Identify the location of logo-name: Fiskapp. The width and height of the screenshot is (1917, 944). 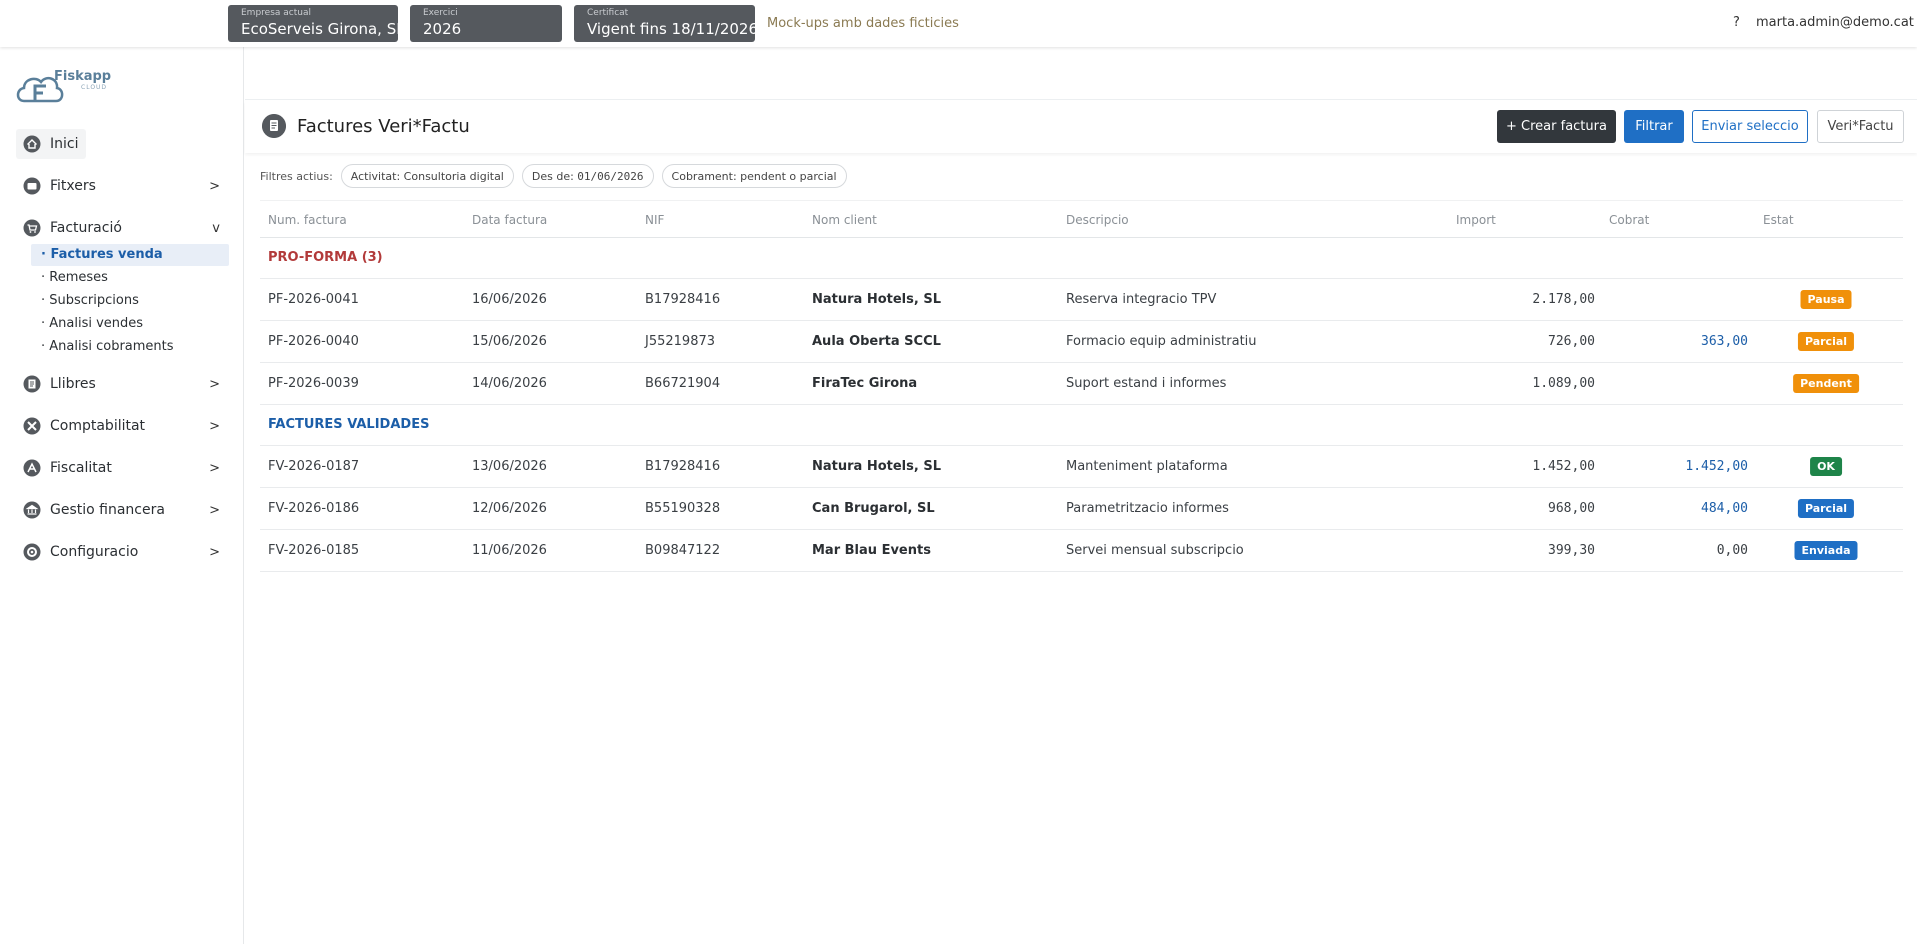
(83, 76).